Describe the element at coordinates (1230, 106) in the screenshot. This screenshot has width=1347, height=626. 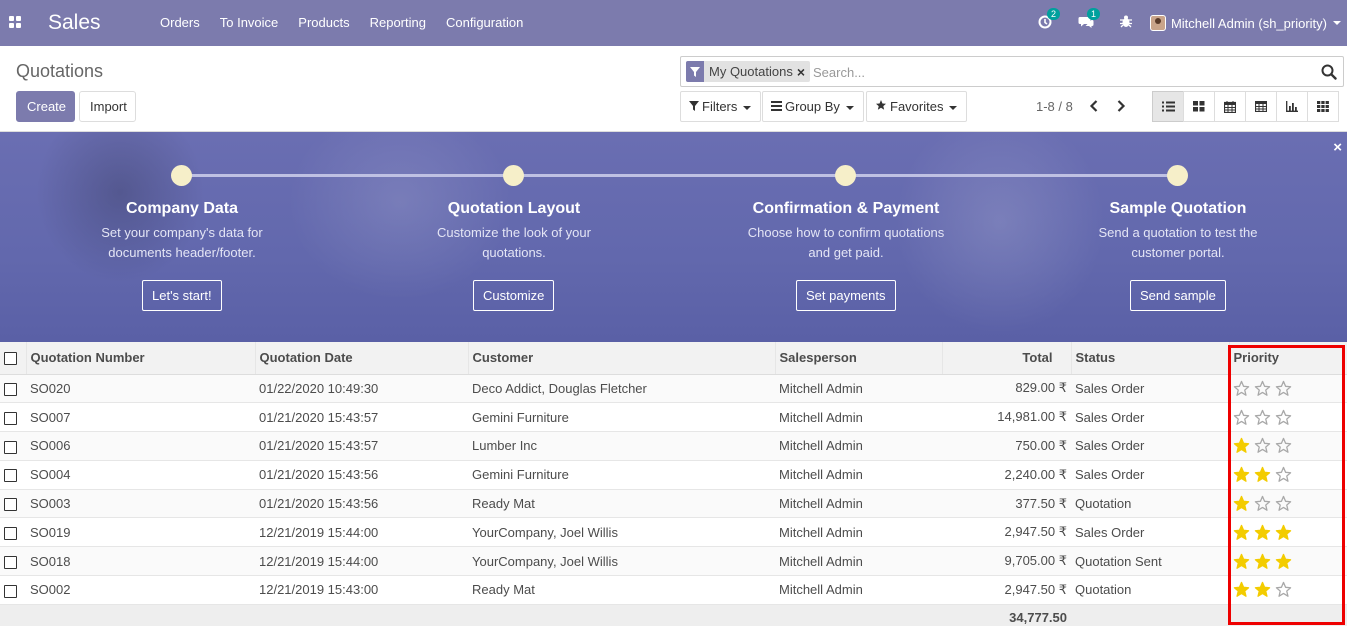
I see `calendar-view-button` at that location.